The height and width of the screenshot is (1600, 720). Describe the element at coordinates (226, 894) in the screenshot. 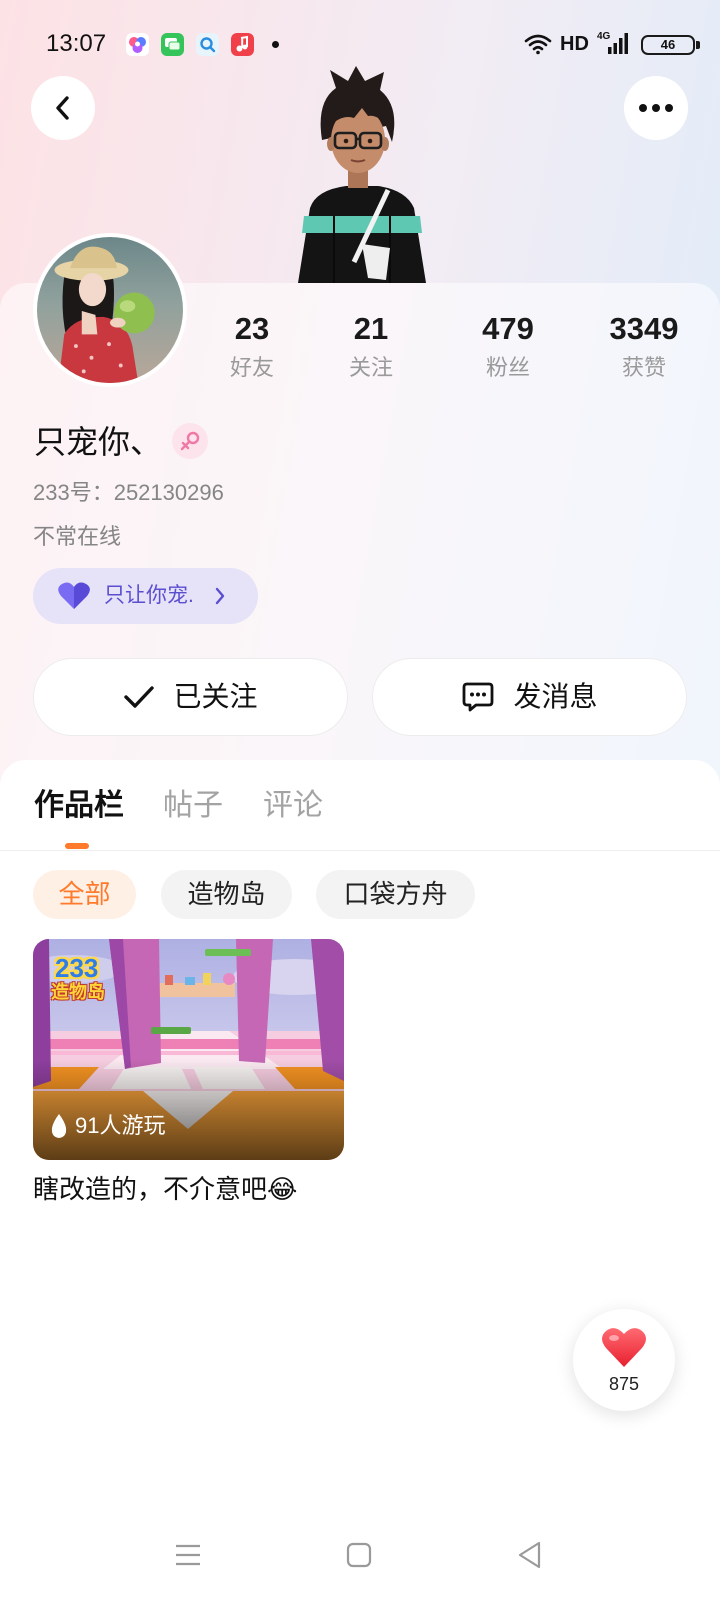

I see `filter-creation-island: 造物岛` at that location.